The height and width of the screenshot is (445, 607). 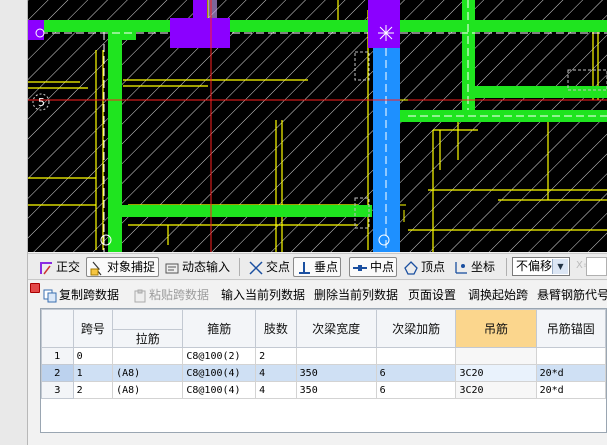 What do you see at coordinates (172, 268) in the screenshot?
I see `dynamic-input-icon` at bounding box center [172, 268].